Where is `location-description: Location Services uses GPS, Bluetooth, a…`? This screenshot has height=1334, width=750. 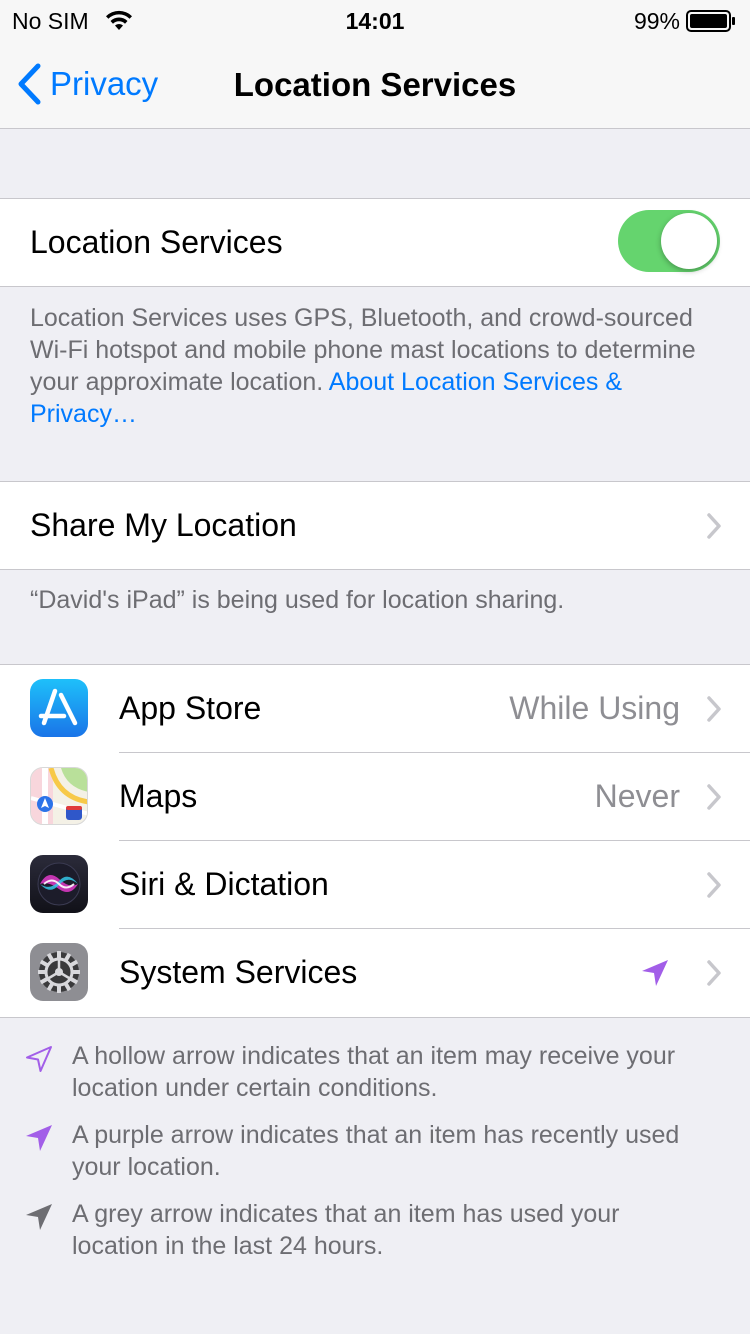
location-description: Location Services uses GPS, Bluetooth, a… is located at coordinates (375, 366).